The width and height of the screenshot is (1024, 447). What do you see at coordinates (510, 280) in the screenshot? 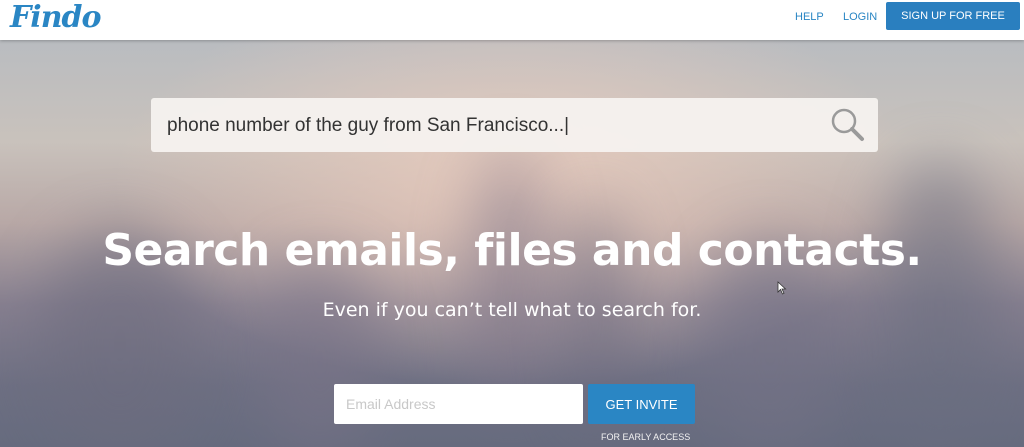
I see `background-blur-shape` at bounding box center [510, 280].